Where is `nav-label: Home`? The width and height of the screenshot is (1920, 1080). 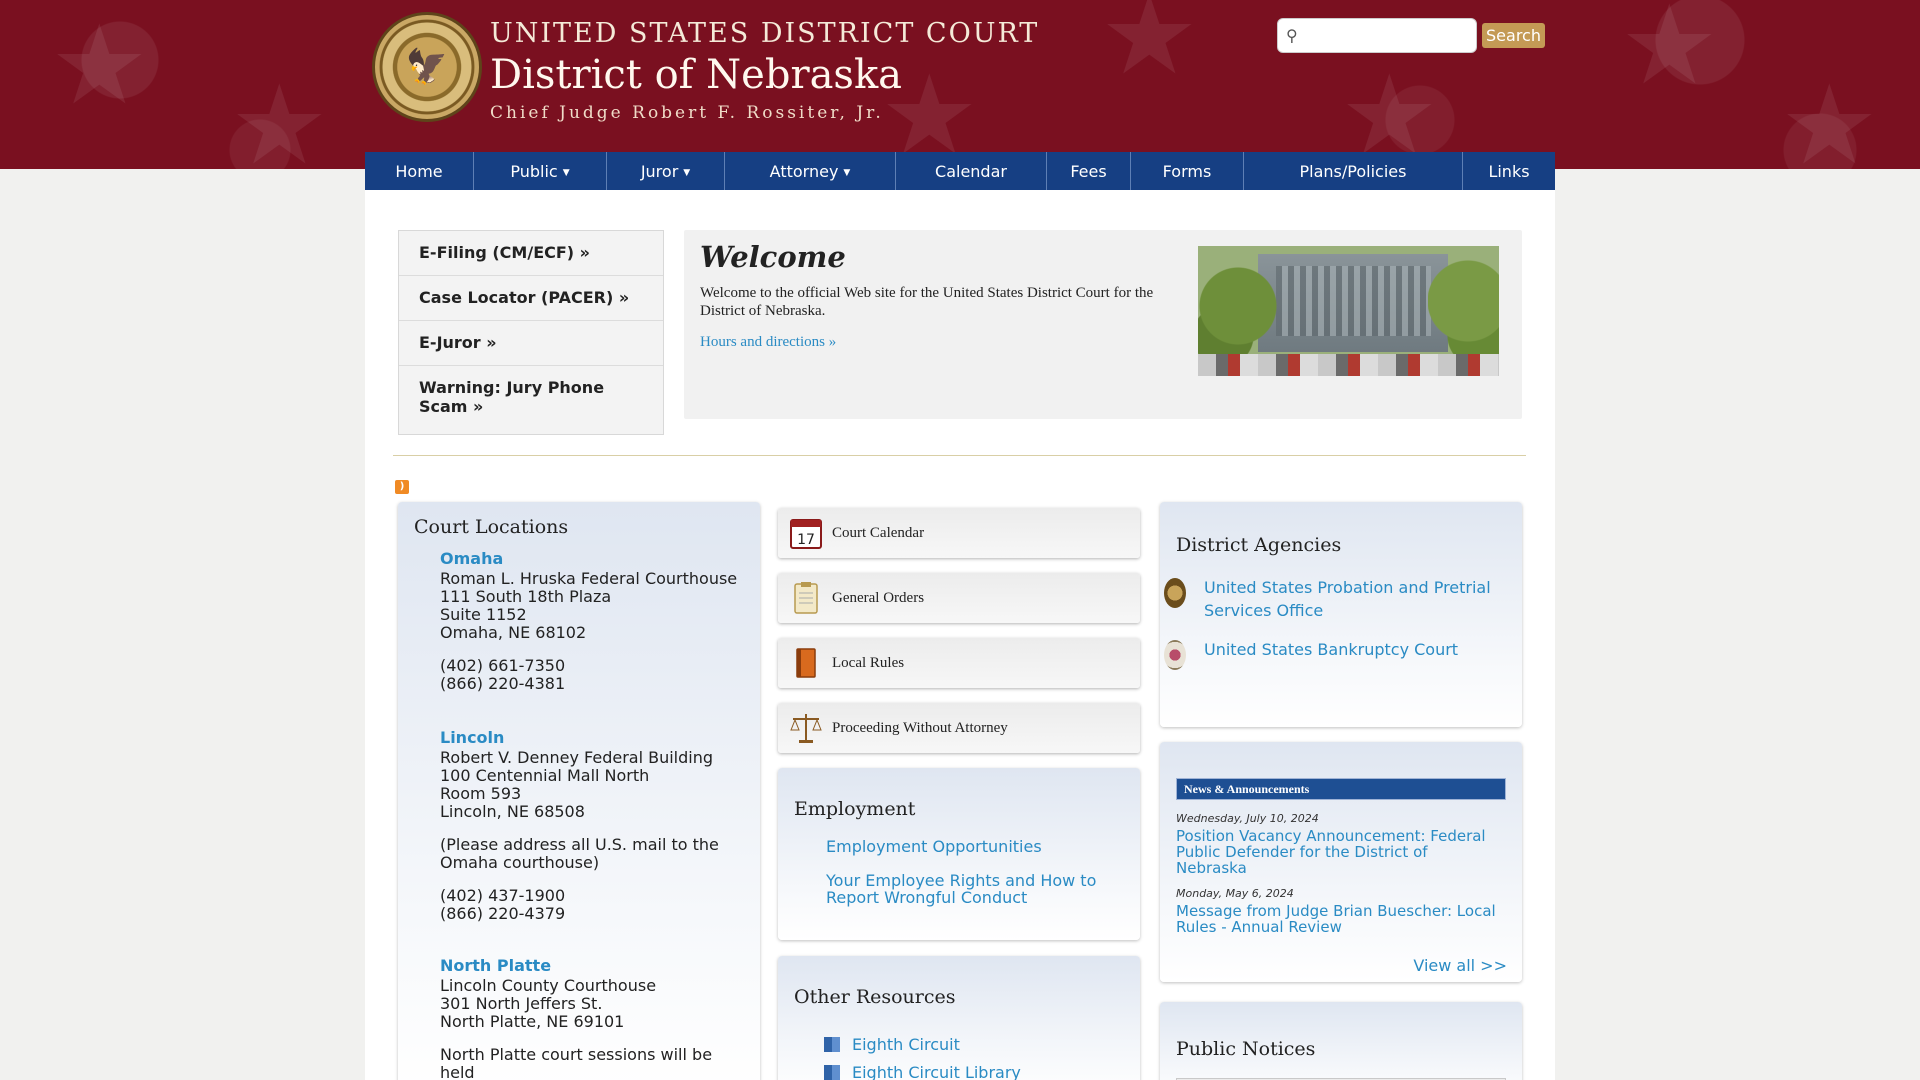 nav-label: Home is located at coordinates (419, 171).